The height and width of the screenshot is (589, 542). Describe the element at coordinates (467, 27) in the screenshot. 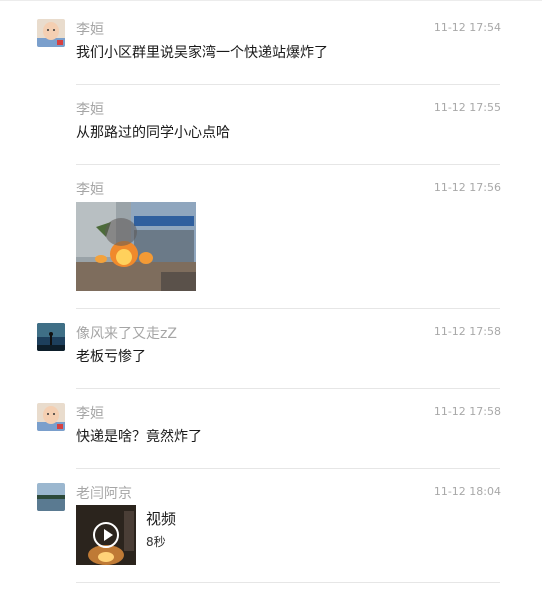

I see `timestamp: 11-12 17:54` at that location.